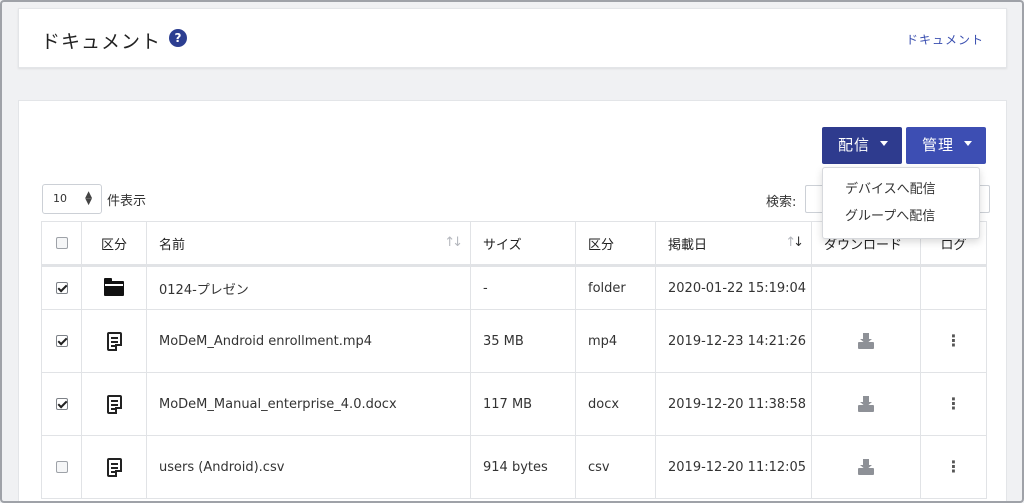  What do you see at coordinates (308, 287) in the screenshot?
I see `row-name: 0124-プレゼン` at bounding box center [308, 287].